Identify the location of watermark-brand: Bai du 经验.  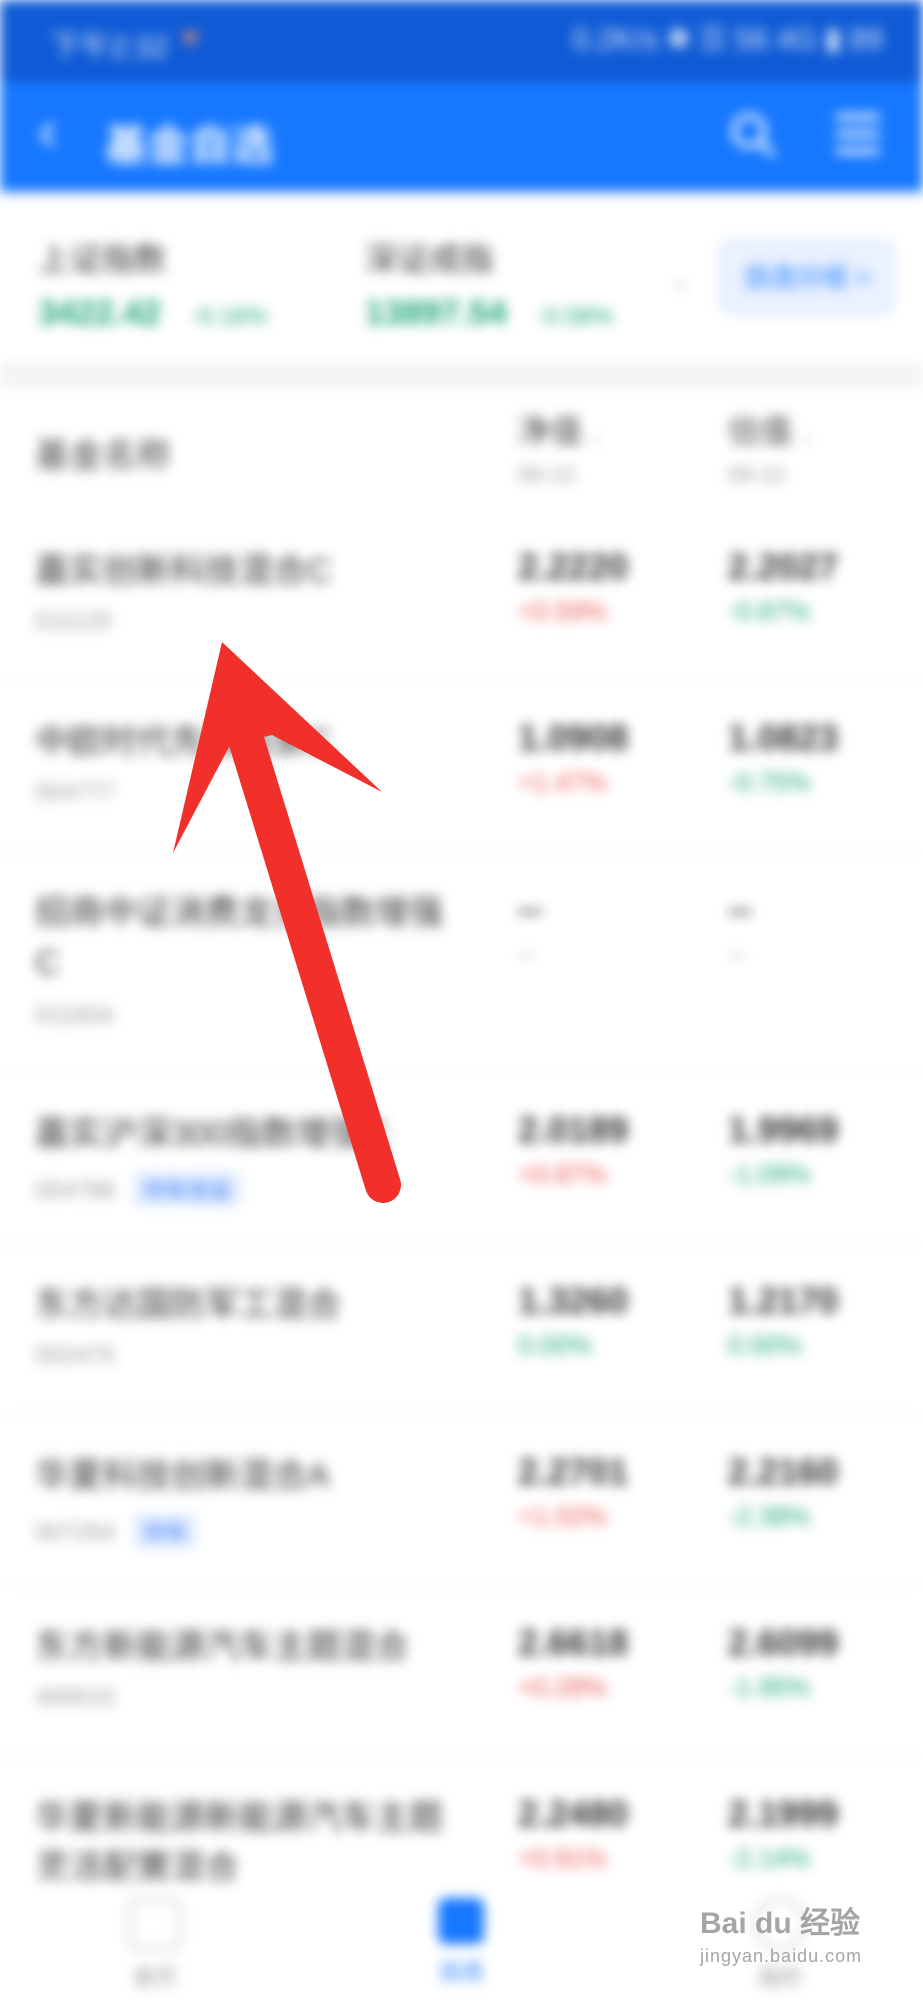
(780, 1923).